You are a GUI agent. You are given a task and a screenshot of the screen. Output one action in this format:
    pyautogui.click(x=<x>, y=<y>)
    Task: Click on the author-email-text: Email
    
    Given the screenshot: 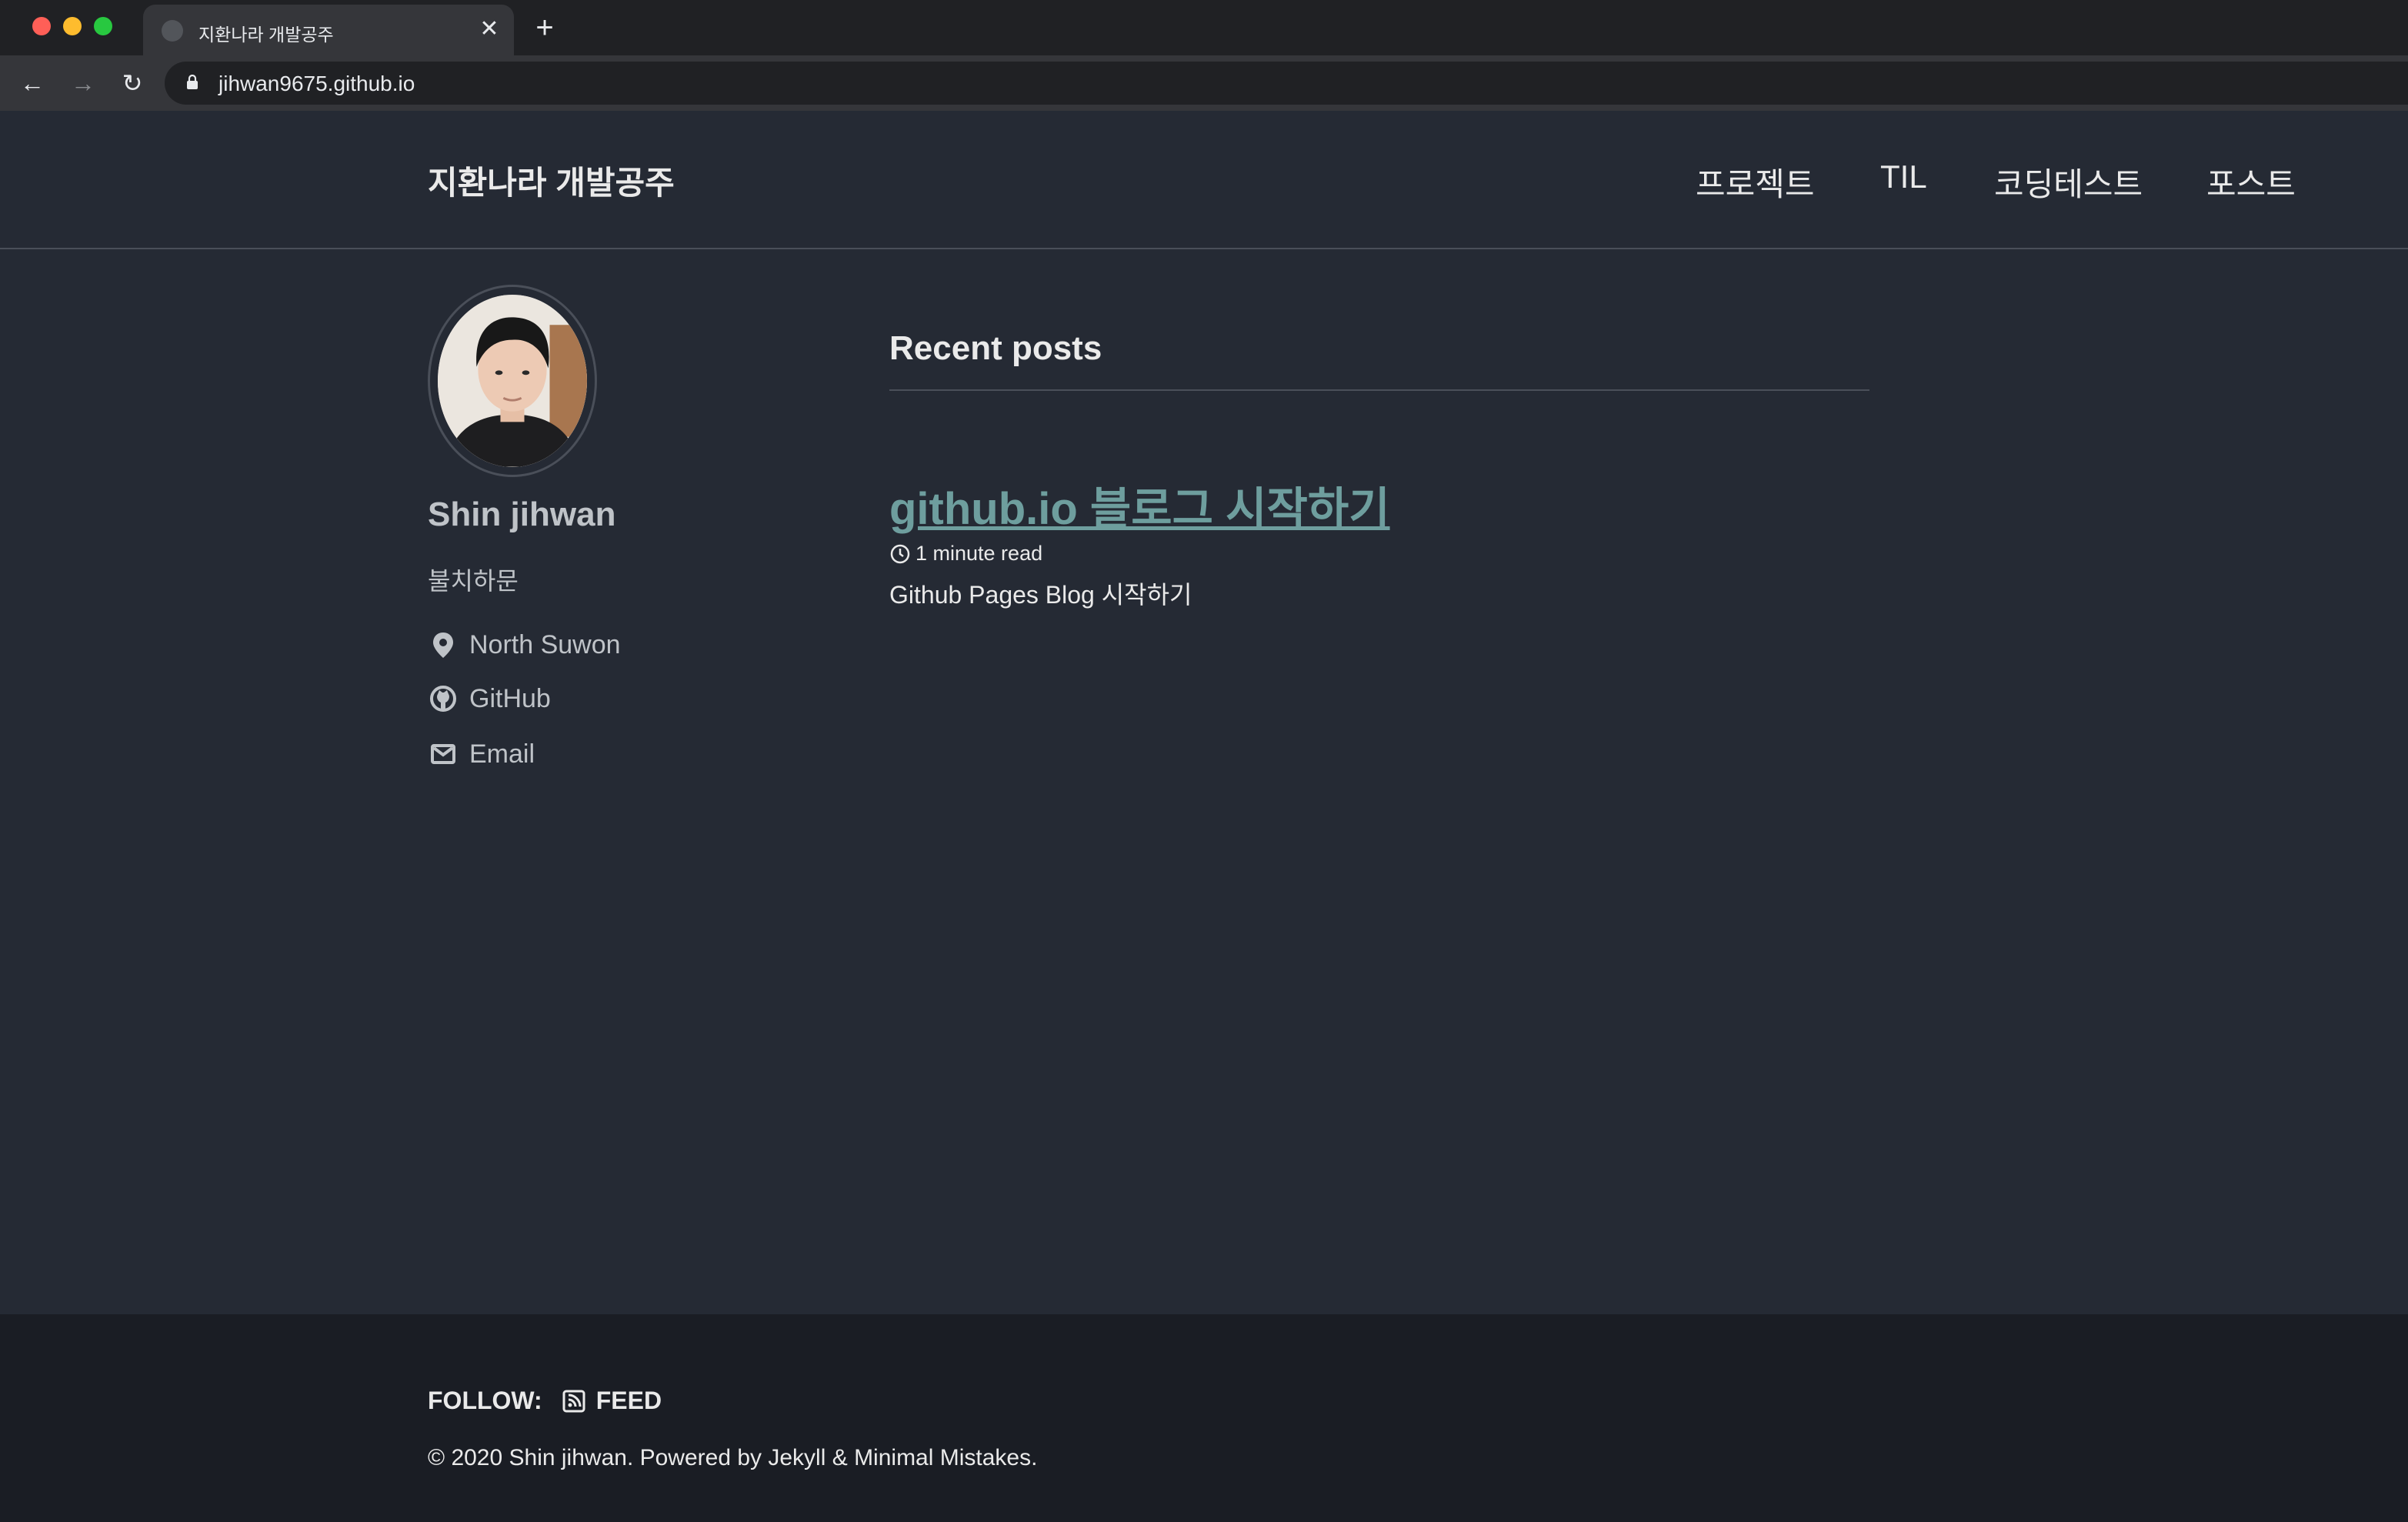 What is the action you would take?
    pyautogui.click(x=502, y=754)
    